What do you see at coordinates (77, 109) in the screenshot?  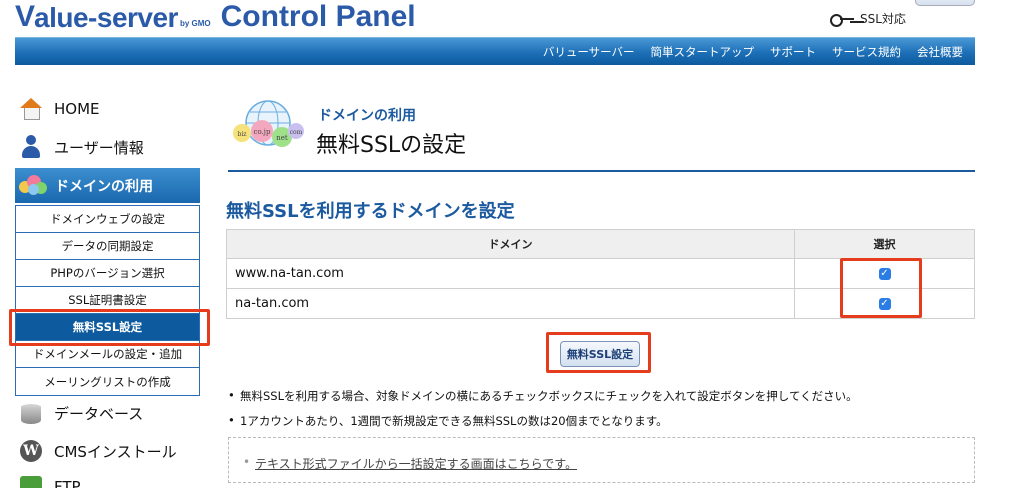 I see `sidebar-label-home: HOME` at bounding box center [77, 109].